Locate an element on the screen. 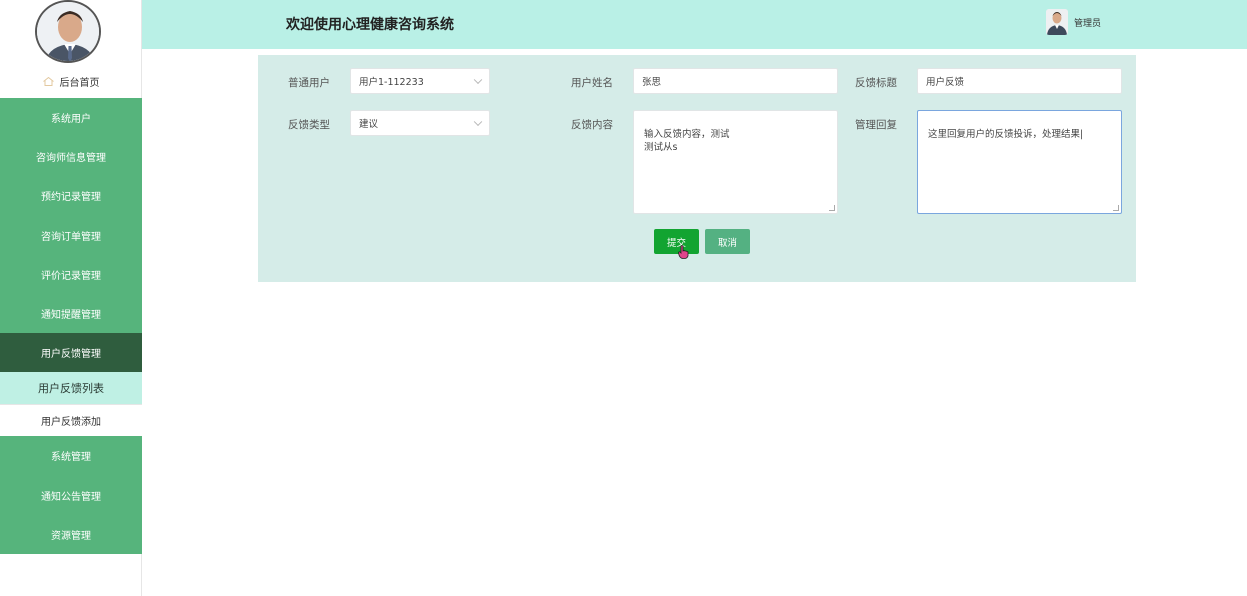  cancel-button: 取消 is located at coordinates (727, 241).